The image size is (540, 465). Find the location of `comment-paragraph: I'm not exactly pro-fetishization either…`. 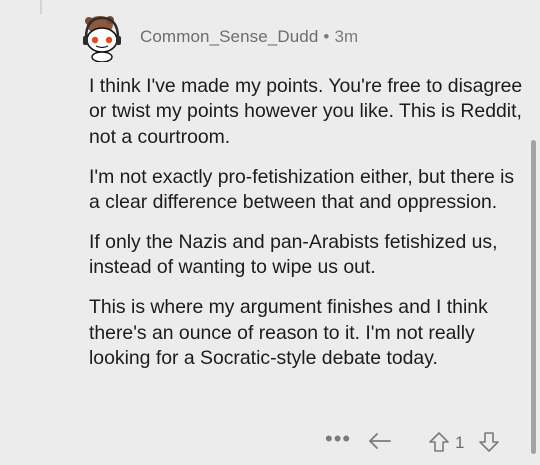

comment-paragraph: I'm not exactly pro-fetishization either… is located at coordinates (302, 189).